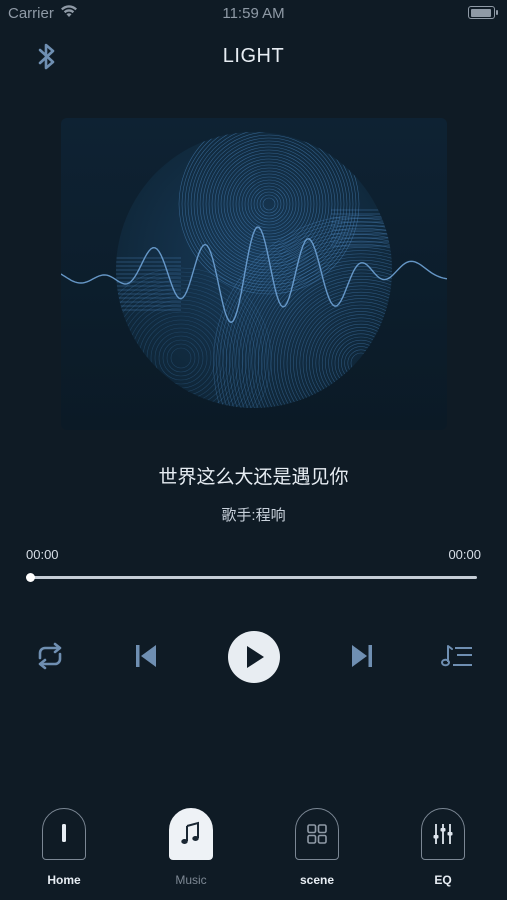 The image size is (507, 900). I want to click on bottom-tab-bar: Home Music scene EQ, so click(253, 850).